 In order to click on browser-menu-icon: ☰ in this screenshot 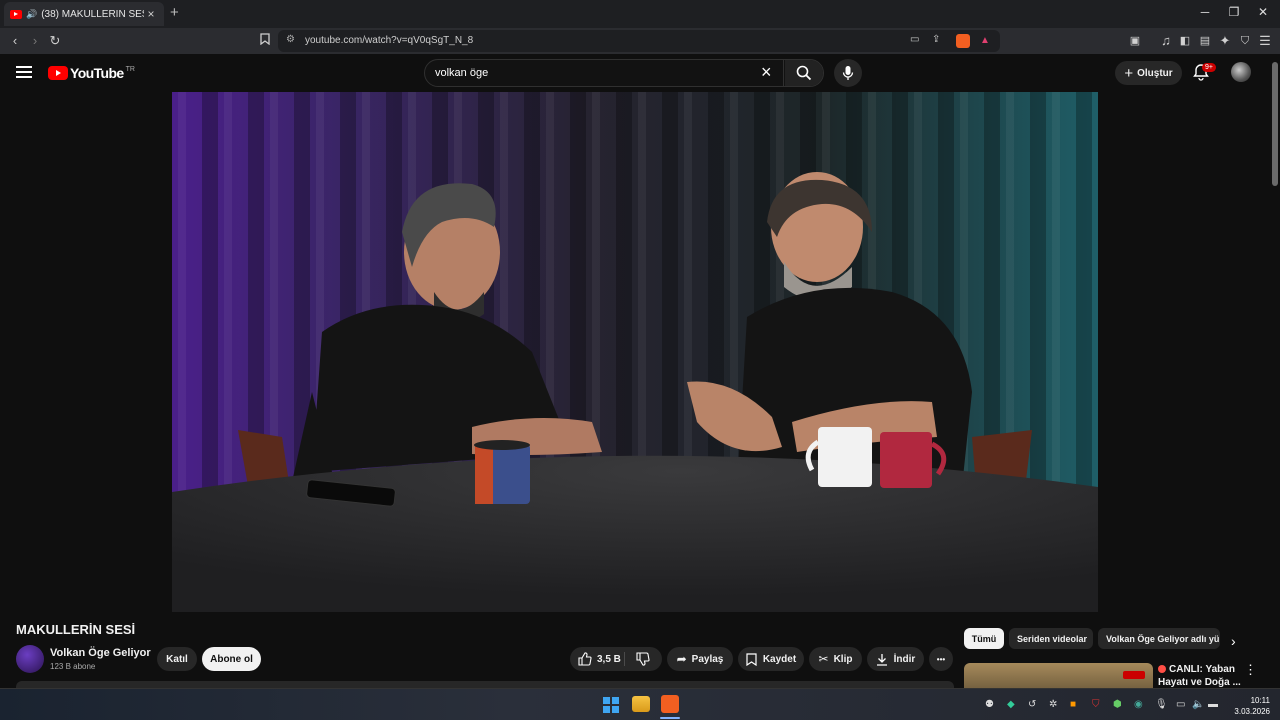, I will do `click(1265, 41)`.